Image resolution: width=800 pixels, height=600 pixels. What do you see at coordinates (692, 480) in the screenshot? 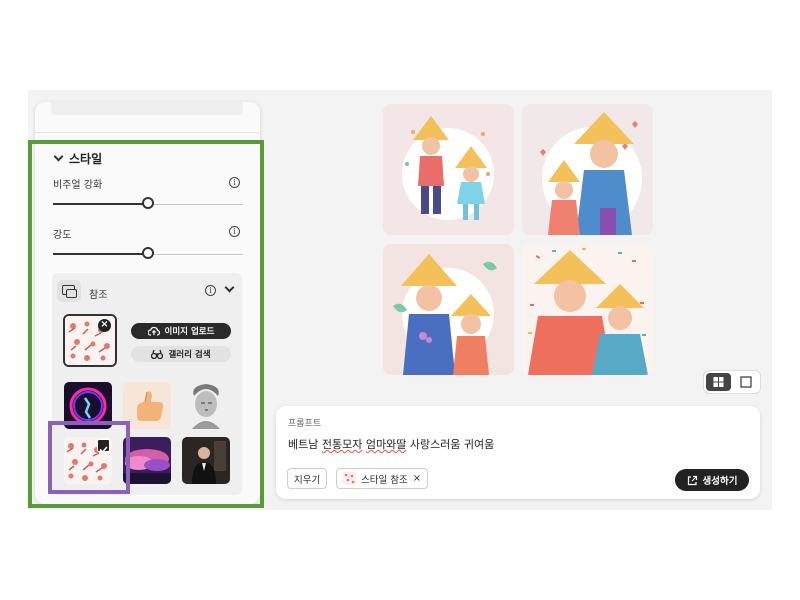
I see `open-in-new-icon` at bounding box center [692, 480].